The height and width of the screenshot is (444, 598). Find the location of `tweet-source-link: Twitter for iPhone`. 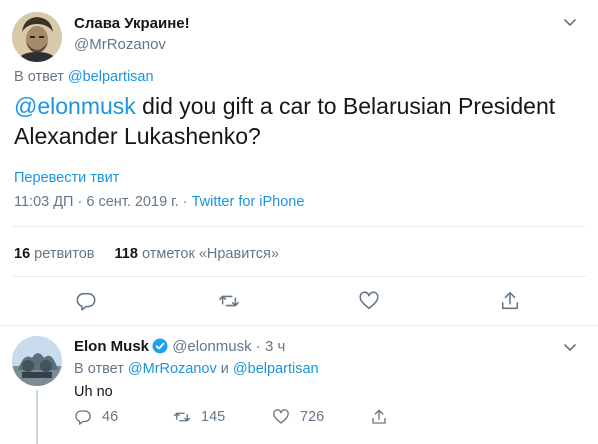

tweet-source-link: Twitter for iPhone is located at coordinates (248, 202).